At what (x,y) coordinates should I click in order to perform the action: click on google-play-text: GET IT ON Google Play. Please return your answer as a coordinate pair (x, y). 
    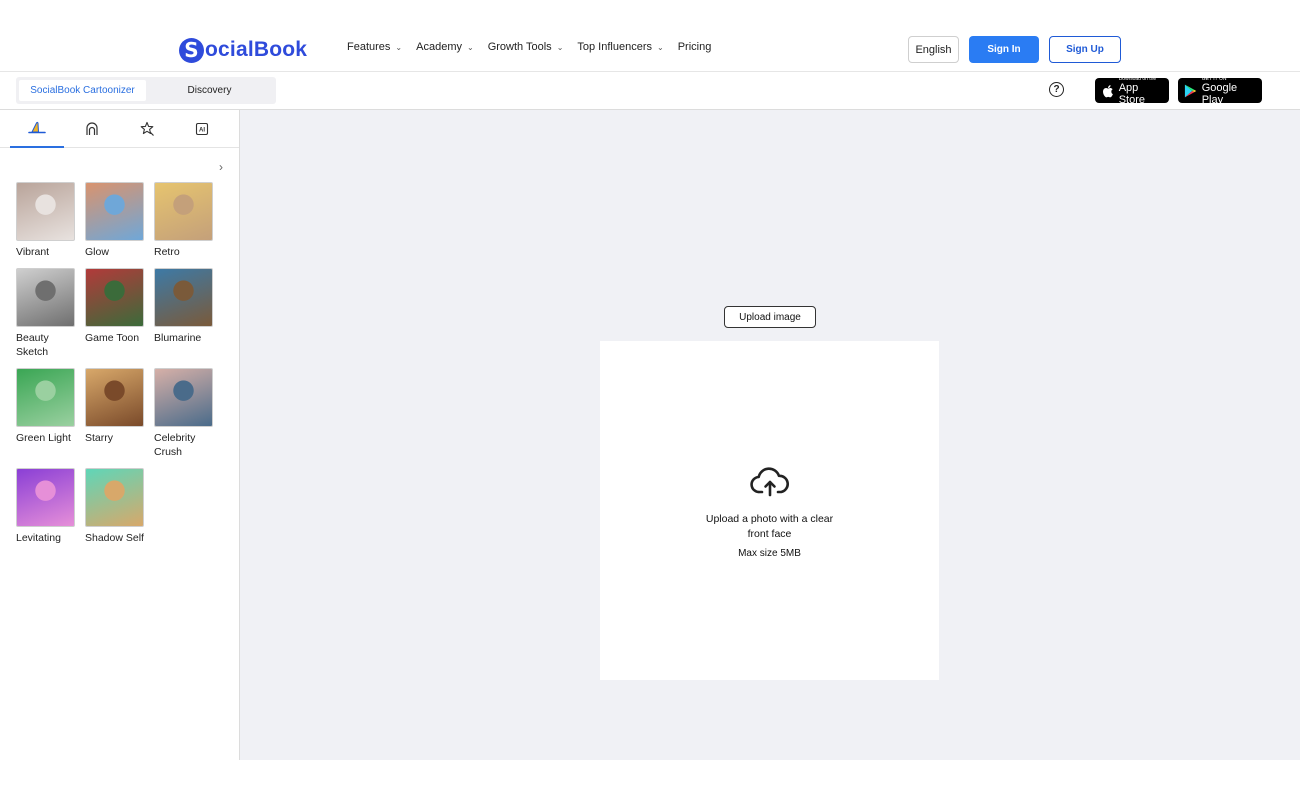
    Looking at the image, I should click on (1229, 91).